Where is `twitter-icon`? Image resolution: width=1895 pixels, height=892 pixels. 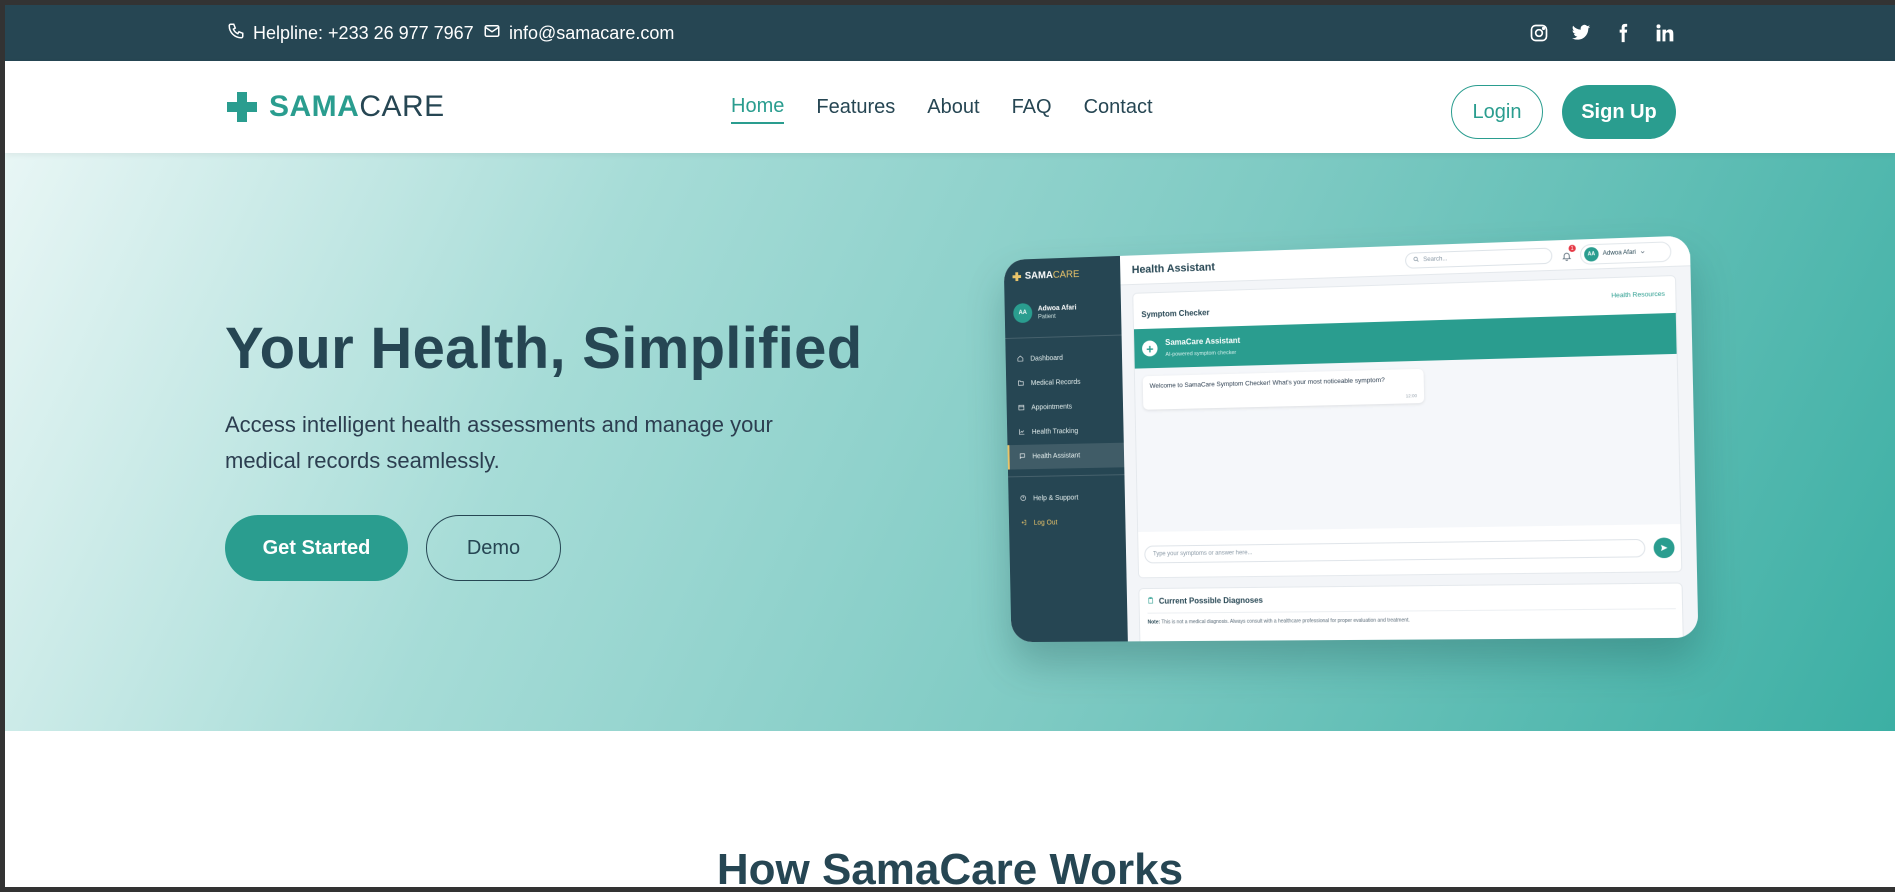
twitter-icon is located at coordinates (1581, 33).